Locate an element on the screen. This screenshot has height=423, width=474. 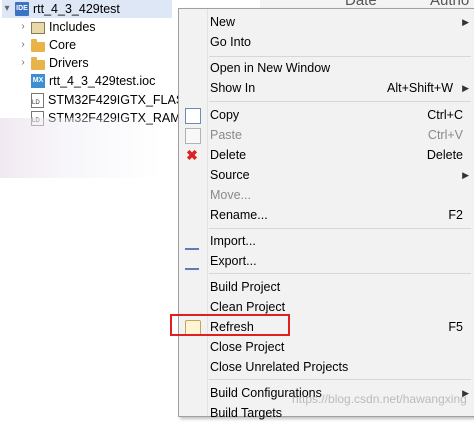
menu-item-new: New ▶ is located at coordinates (326, 22).